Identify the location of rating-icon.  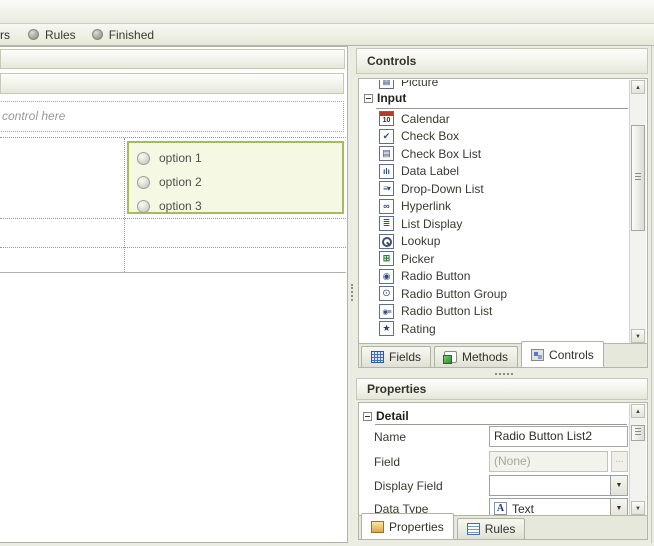
(386, 328).